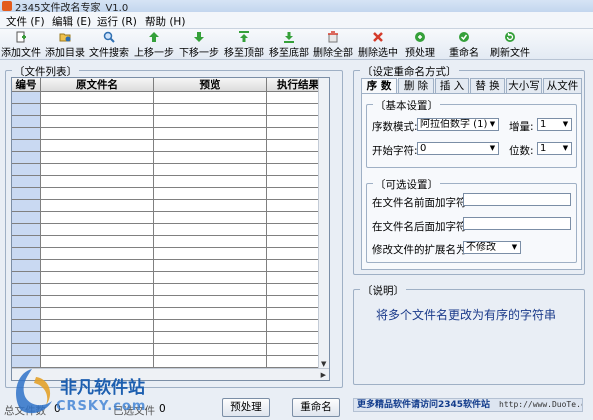  Describe the element at coordinates (554, 124) in the screenshot. I see `increment-select: 1 ▼` at that location.